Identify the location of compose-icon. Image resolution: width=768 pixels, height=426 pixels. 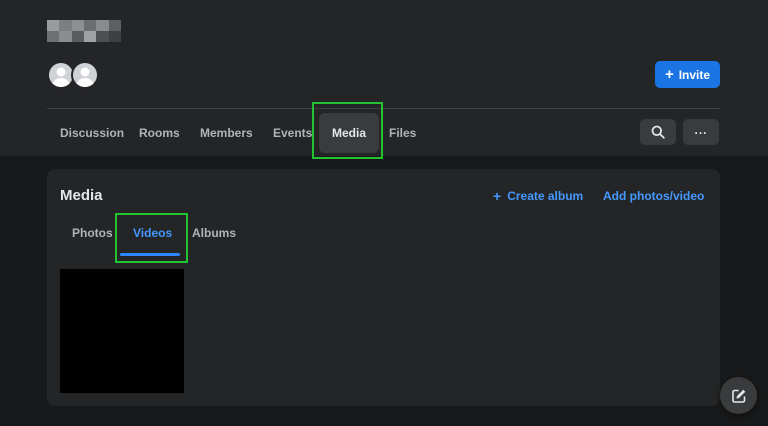
(738, 396).